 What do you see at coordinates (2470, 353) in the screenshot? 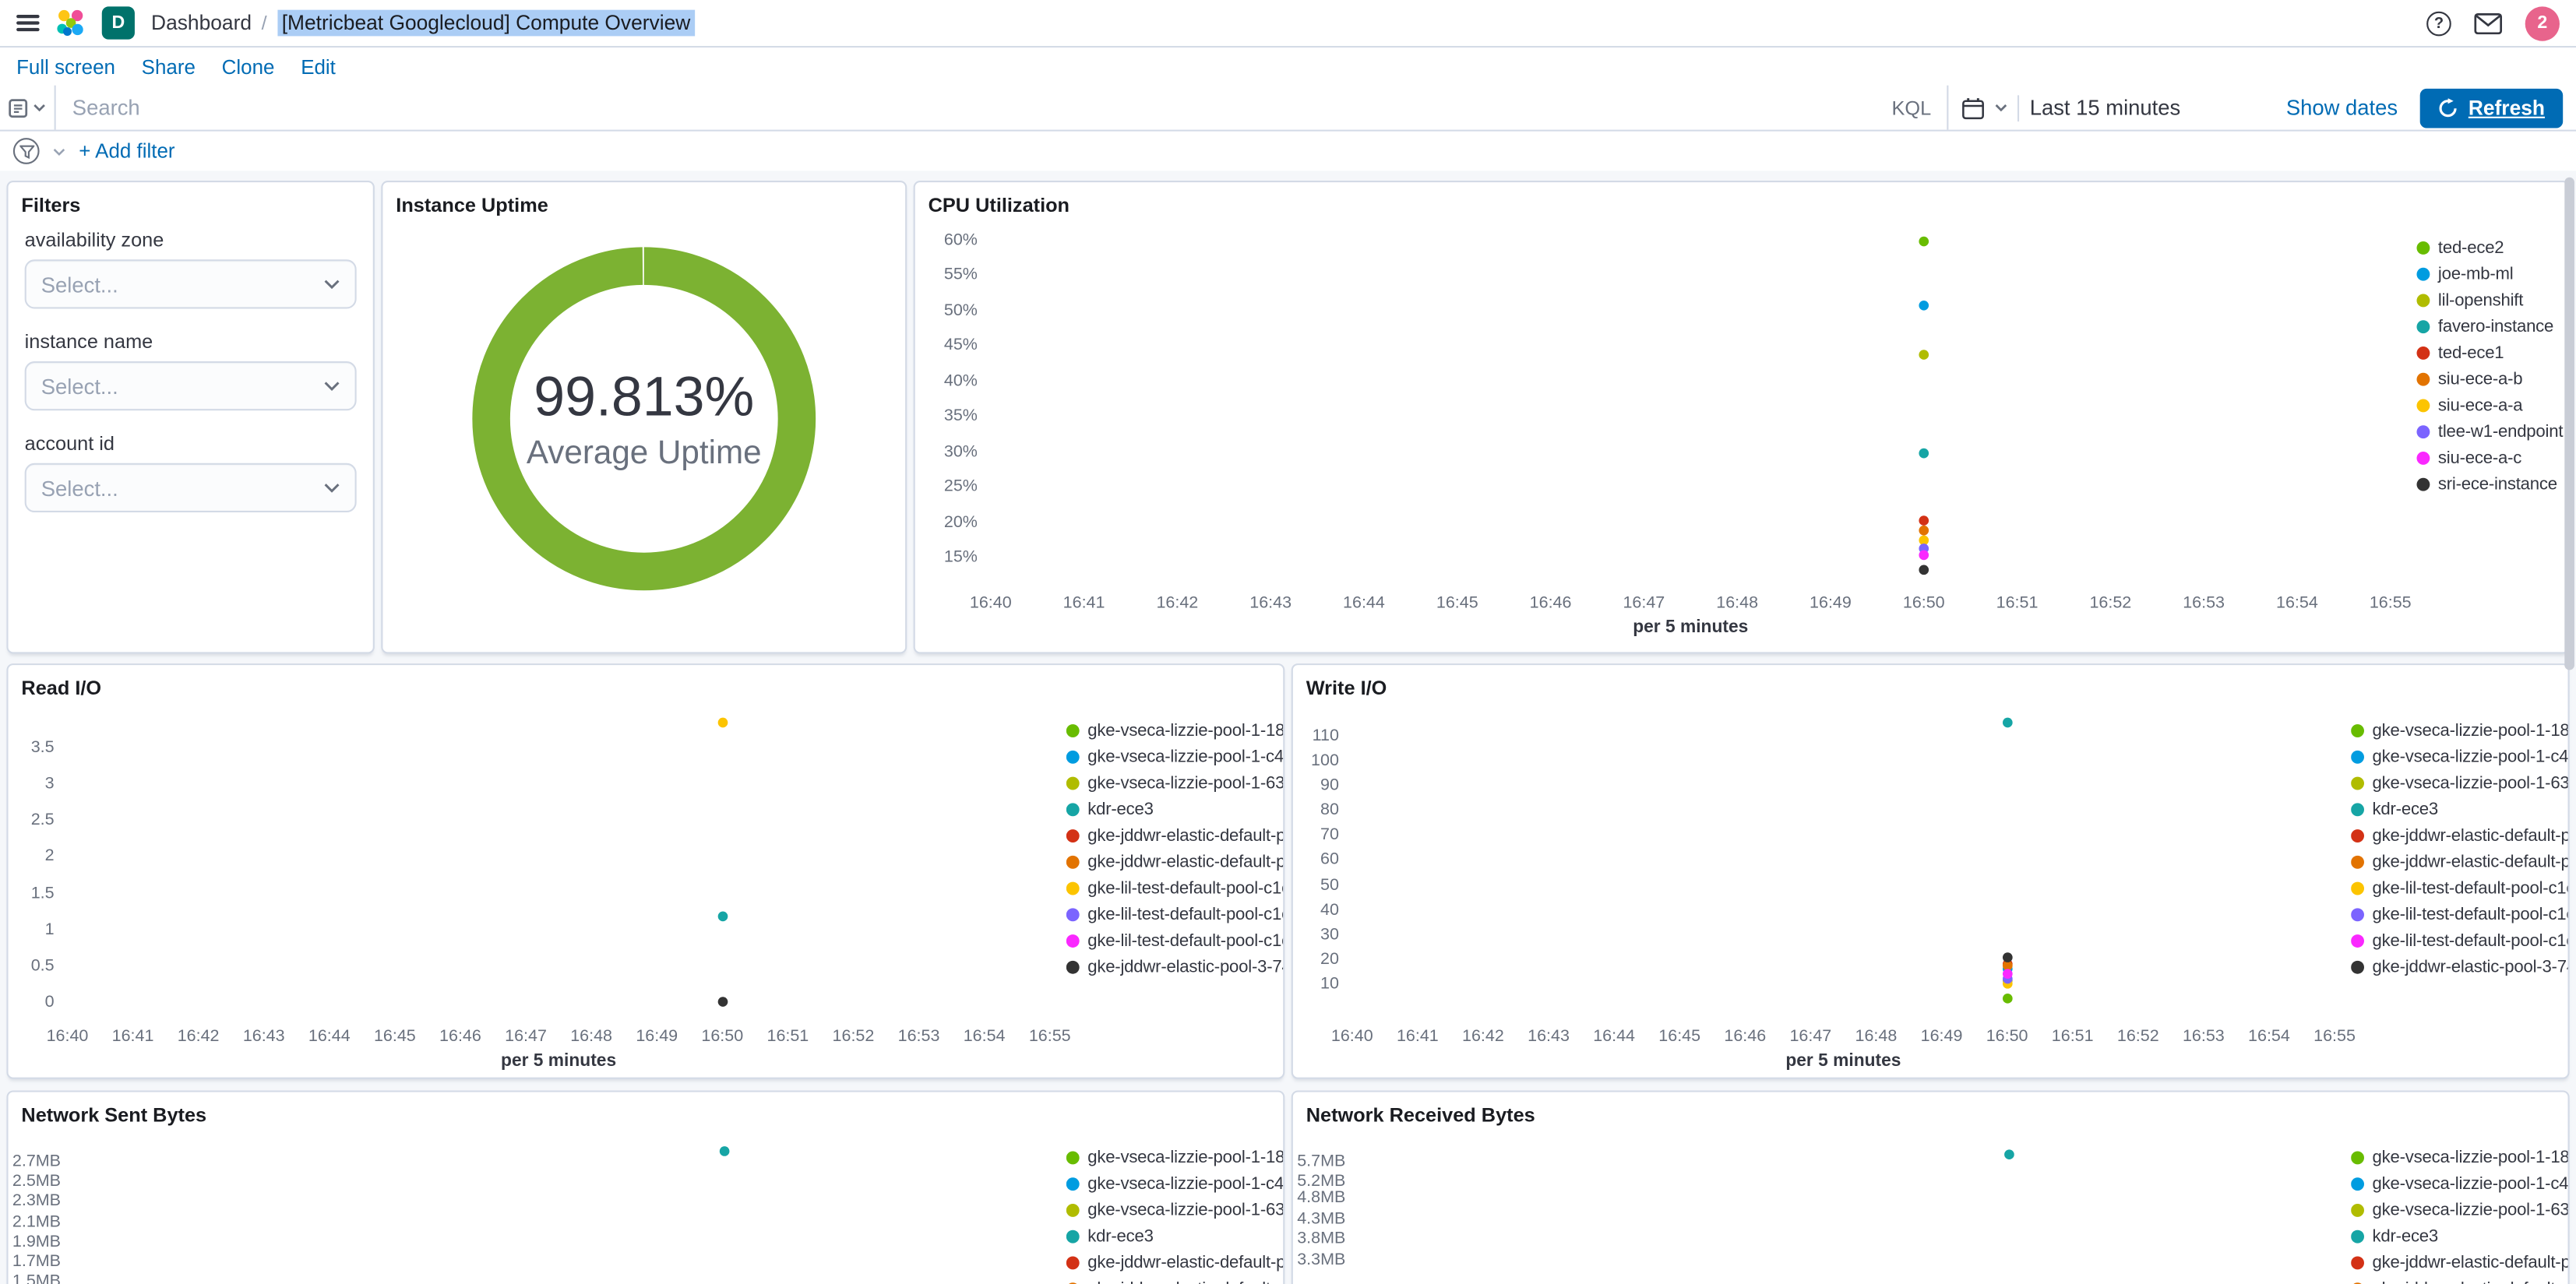
I see `legend-label: ted-ece1` at bounding box center [2470, 353].